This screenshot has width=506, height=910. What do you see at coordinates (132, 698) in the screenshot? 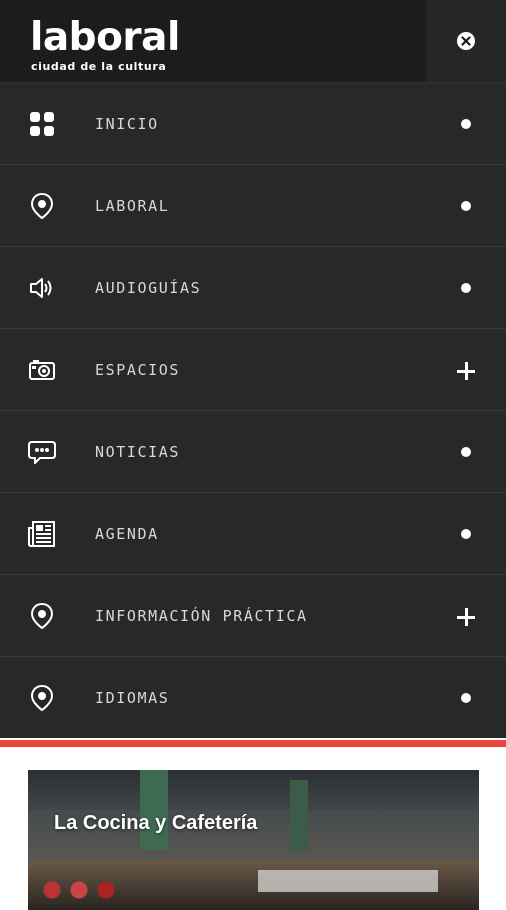
I see `menu-item-label: IDIOMAS` at bounding box center [132, 698].